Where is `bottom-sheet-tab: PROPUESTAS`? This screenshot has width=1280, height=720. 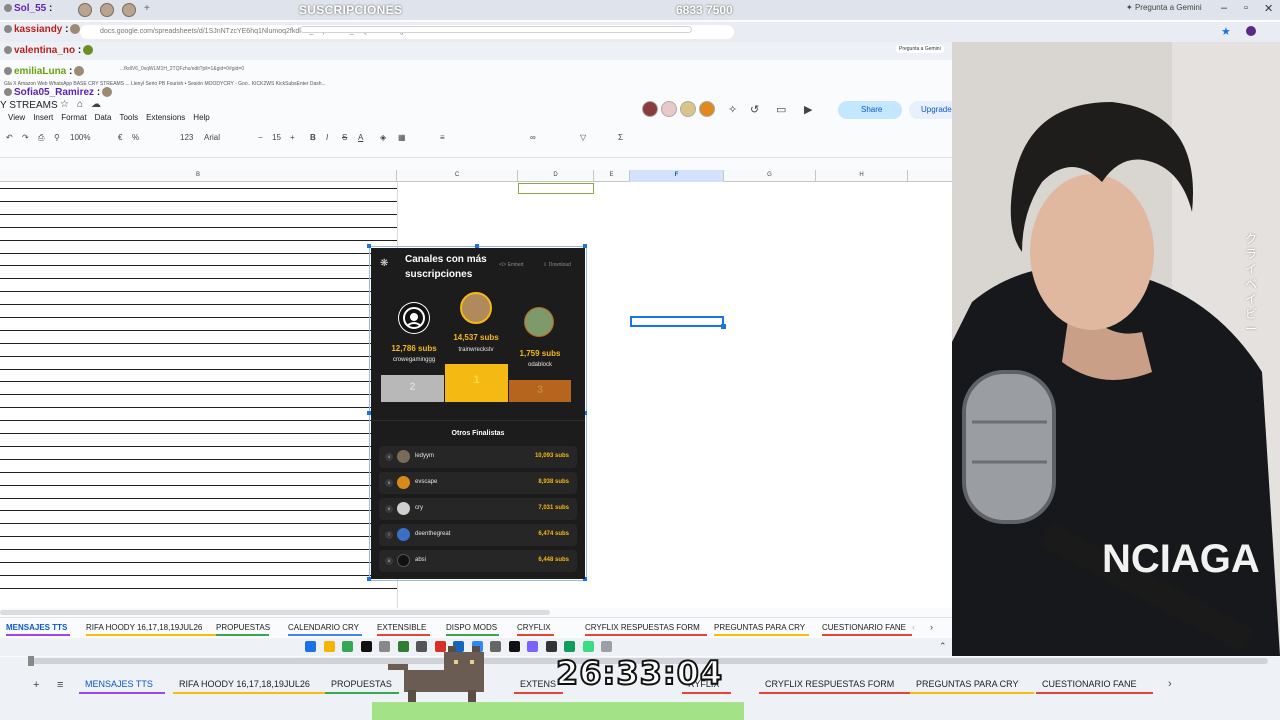
bottom-sheet-tab: PROPUESTAS is located at coordinates (361, 684).